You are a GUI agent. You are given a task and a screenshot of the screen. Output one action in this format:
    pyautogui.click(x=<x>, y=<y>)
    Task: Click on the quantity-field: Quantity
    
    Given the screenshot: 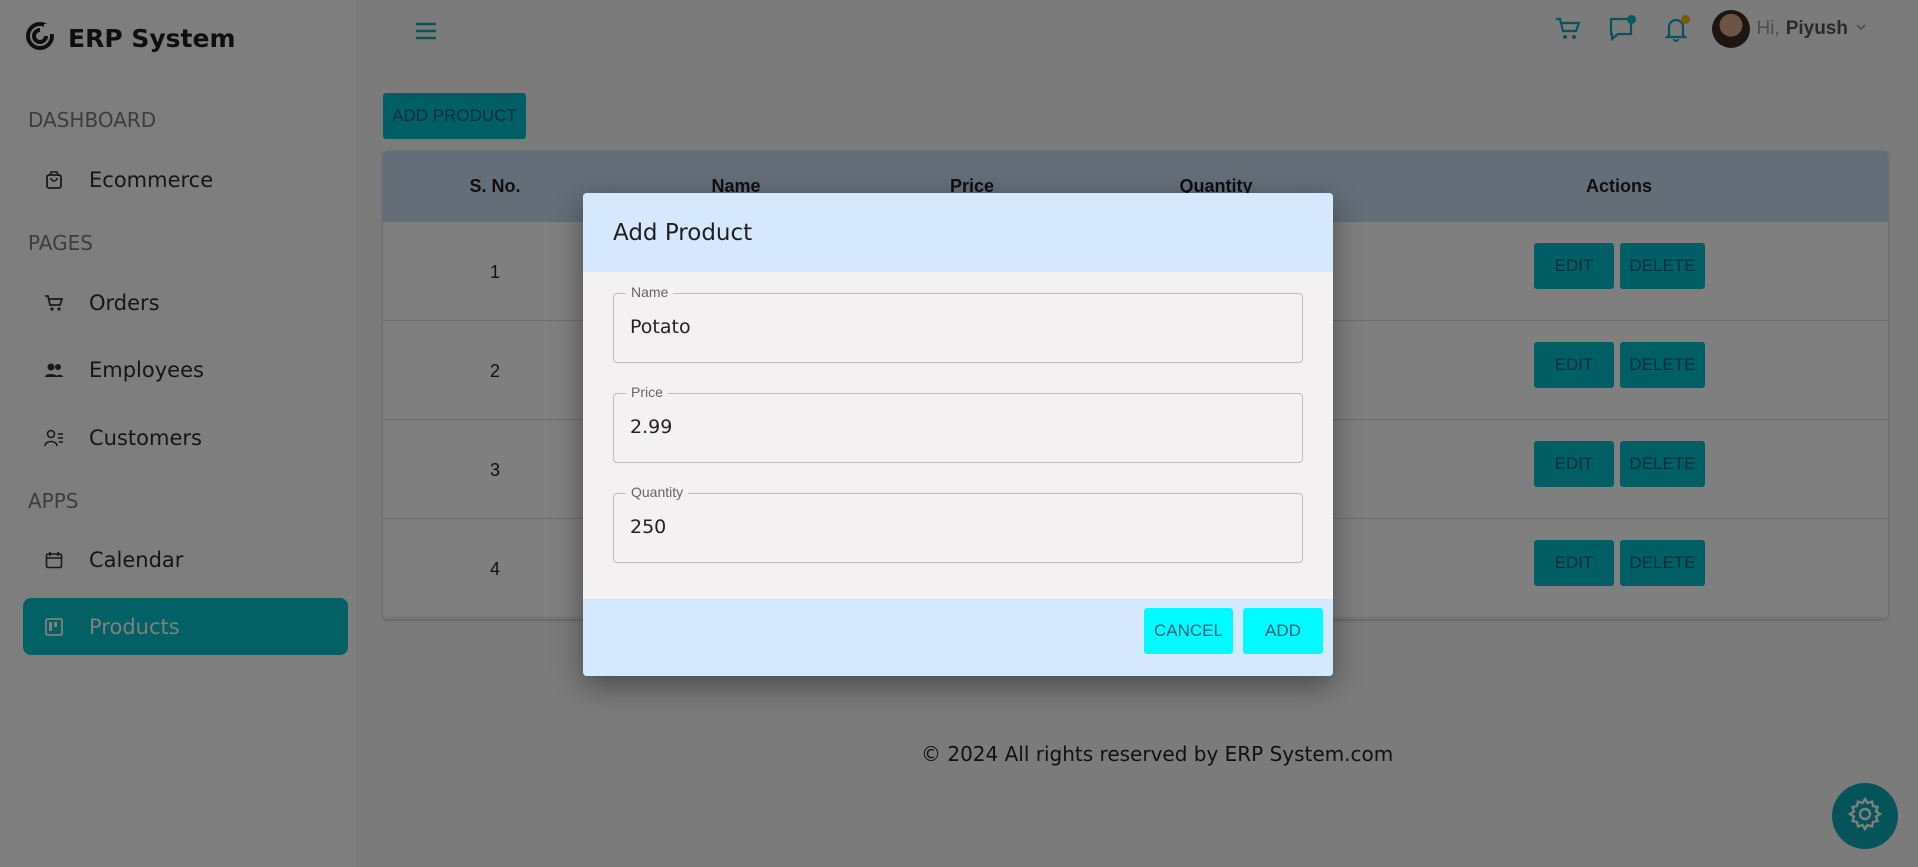 What is the action you would take?
    pyautogui.click(x=958, y=523)
    